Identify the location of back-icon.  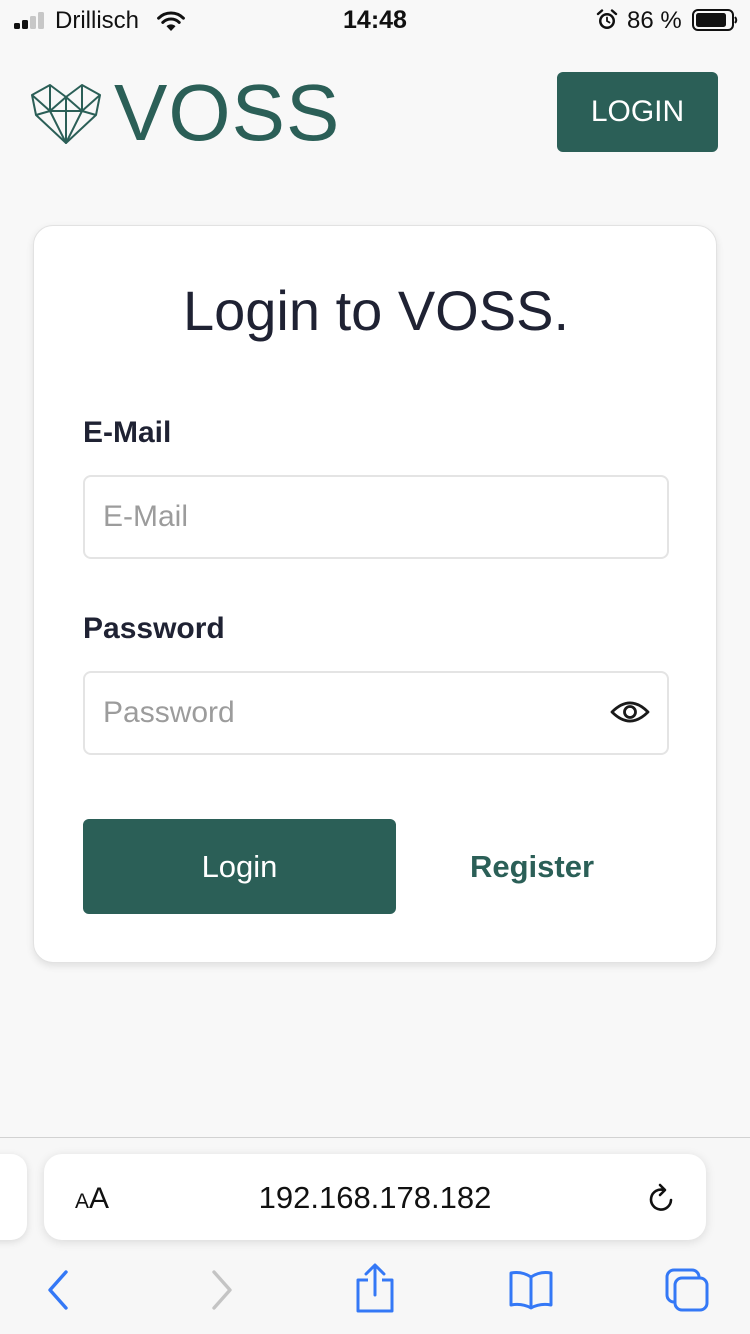
(61, 1290).